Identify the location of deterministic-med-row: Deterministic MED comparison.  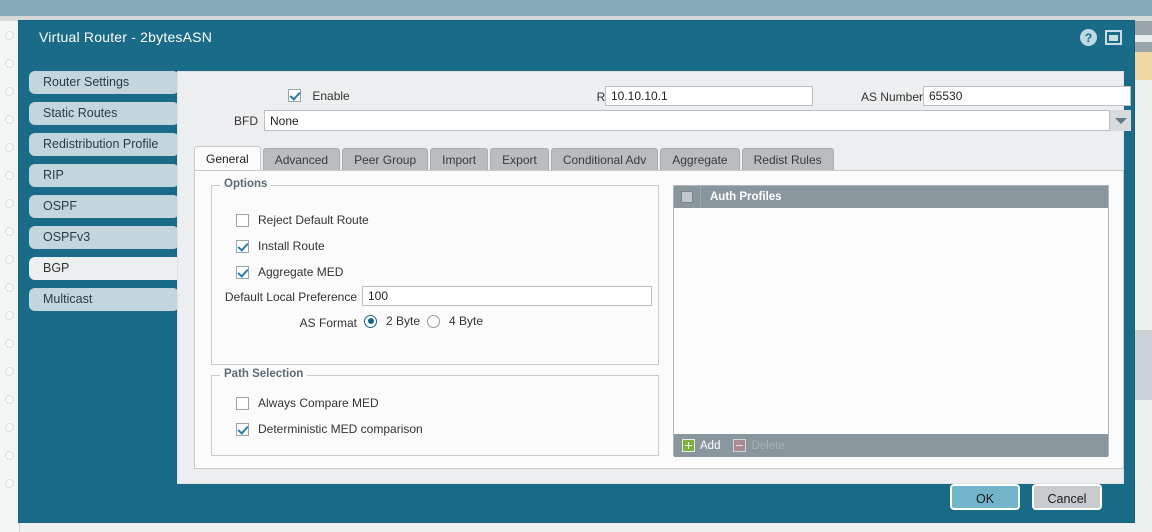
(329, 429).